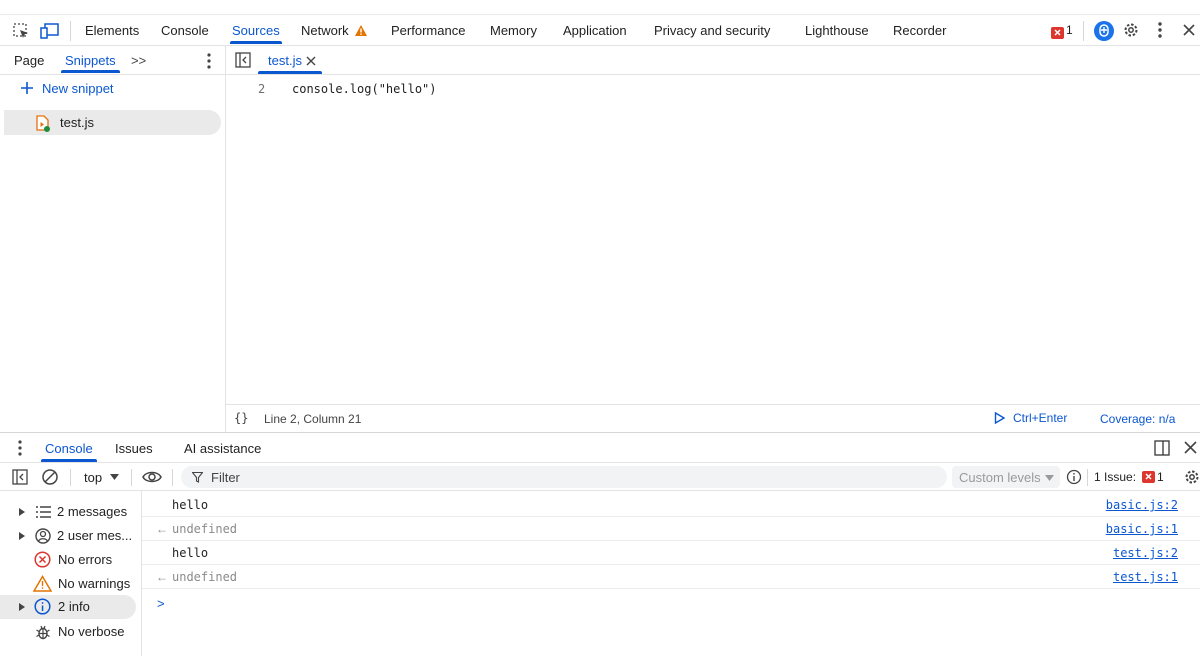 The image size is (1200, 656). I want to click on tab-privacy-security: Privacy and security, so click(712, 30).